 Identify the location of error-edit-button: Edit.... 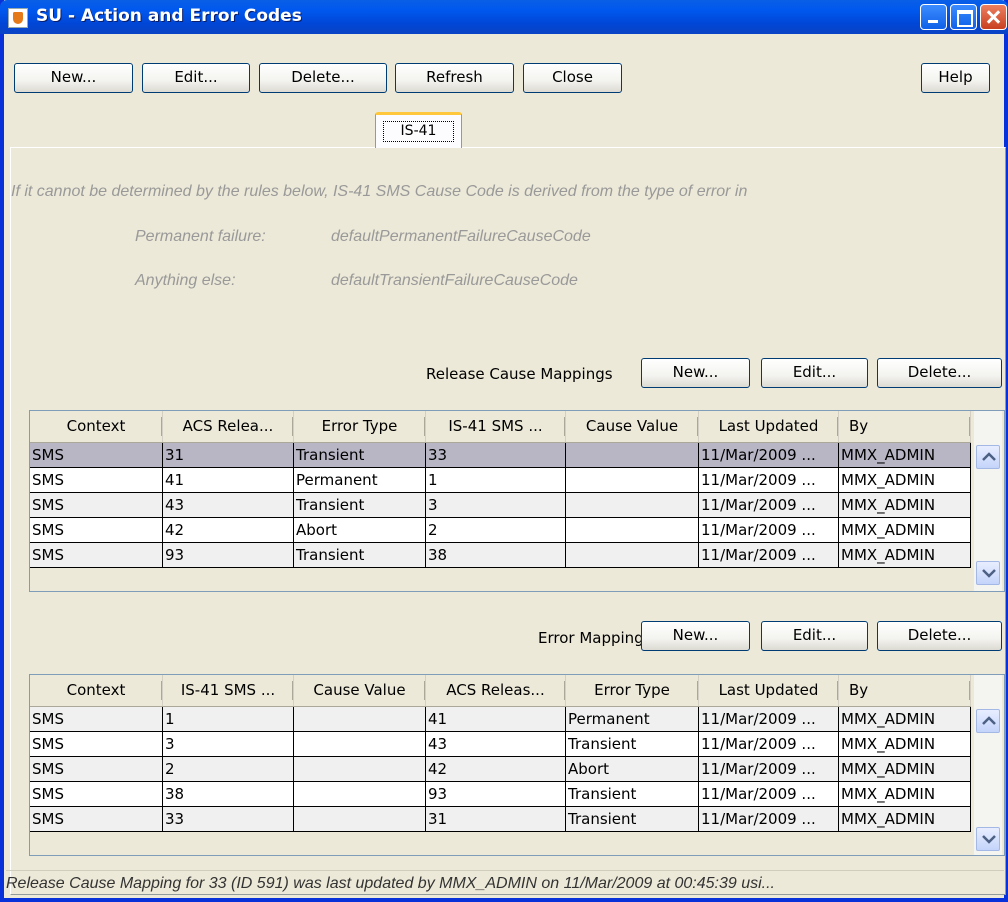
(814, 636).